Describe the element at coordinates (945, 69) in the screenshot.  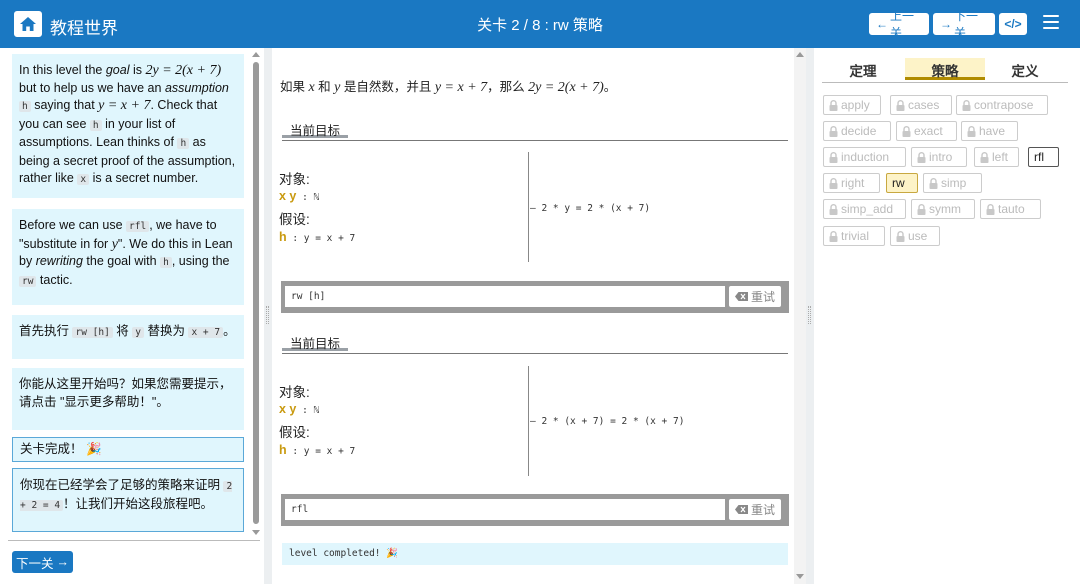
I see `tab-tactics: 策略` at that location.